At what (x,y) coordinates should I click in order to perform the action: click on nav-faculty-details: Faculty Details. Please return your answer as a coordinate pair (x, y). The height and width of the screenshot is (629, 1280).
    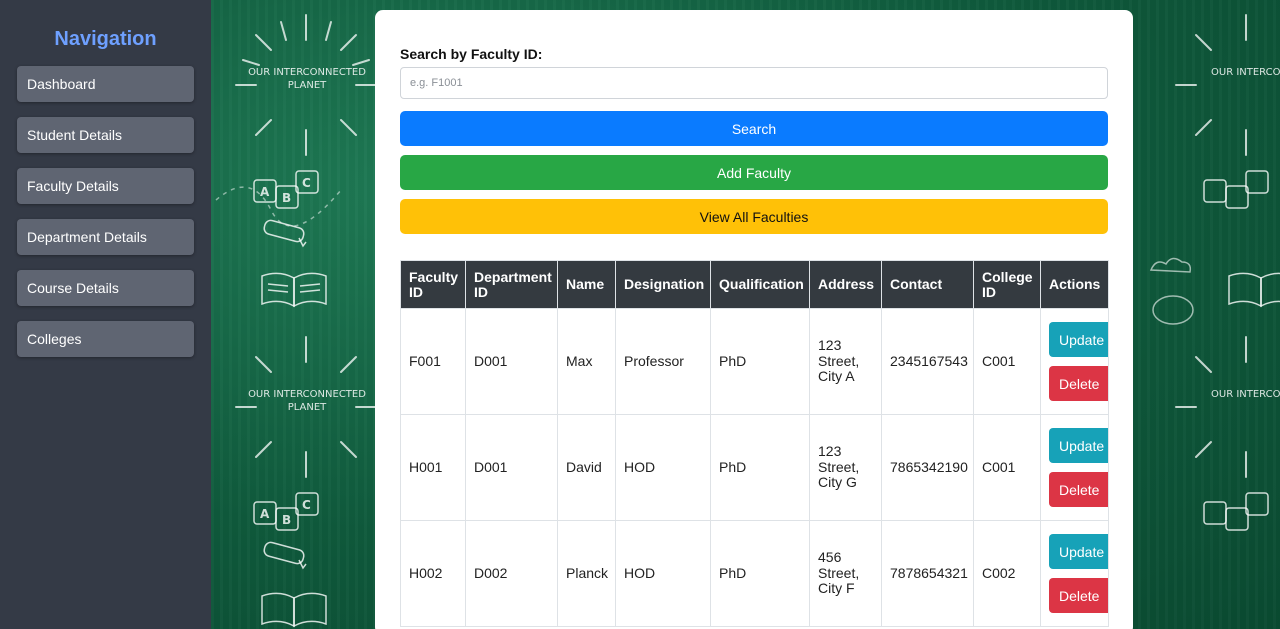
    Looking at the image, I should click on (105, 186).